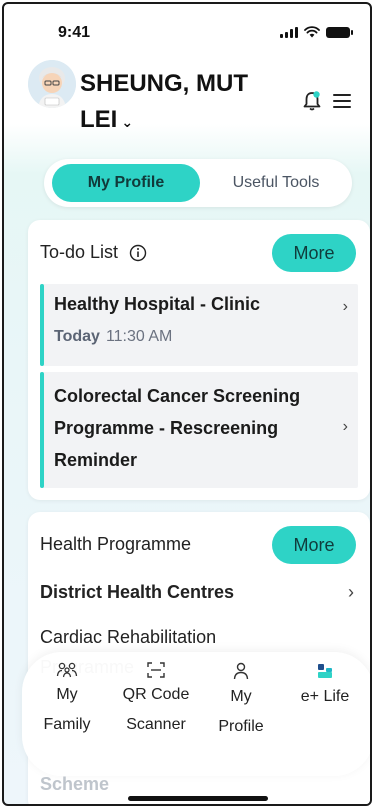 Image resolution: width=374 pixels, height=806 pixels. Describe the element at coordinates (325, 687) in the screenshot. I see `nav-eplus-life: e+ Life` at that location.